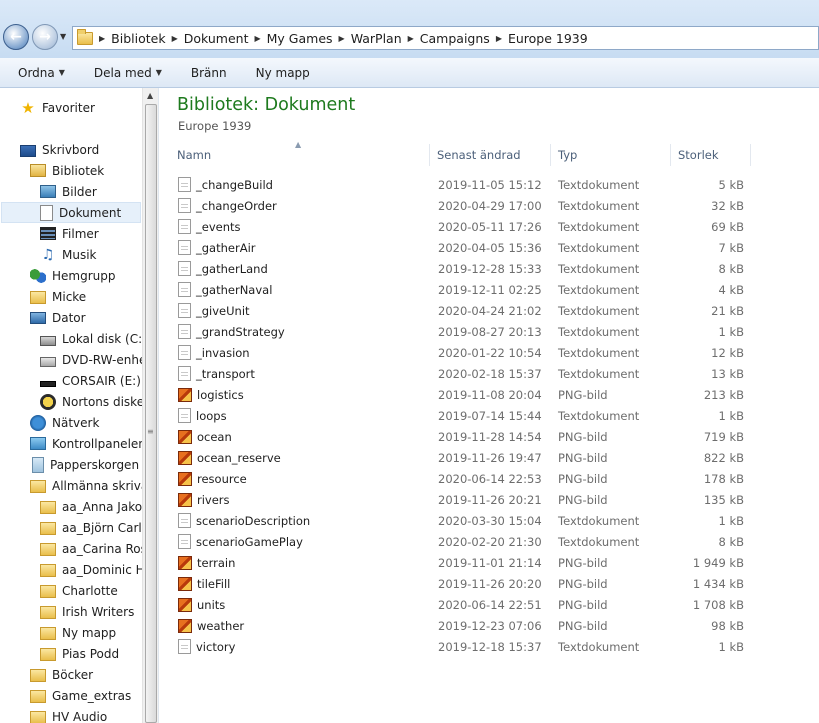 The width and height of the screenshot is (819, 723). Describe the element at coordinates (73, 275) in the screenshot. I see `nav-homegroup: Hemgrupp` at that location.